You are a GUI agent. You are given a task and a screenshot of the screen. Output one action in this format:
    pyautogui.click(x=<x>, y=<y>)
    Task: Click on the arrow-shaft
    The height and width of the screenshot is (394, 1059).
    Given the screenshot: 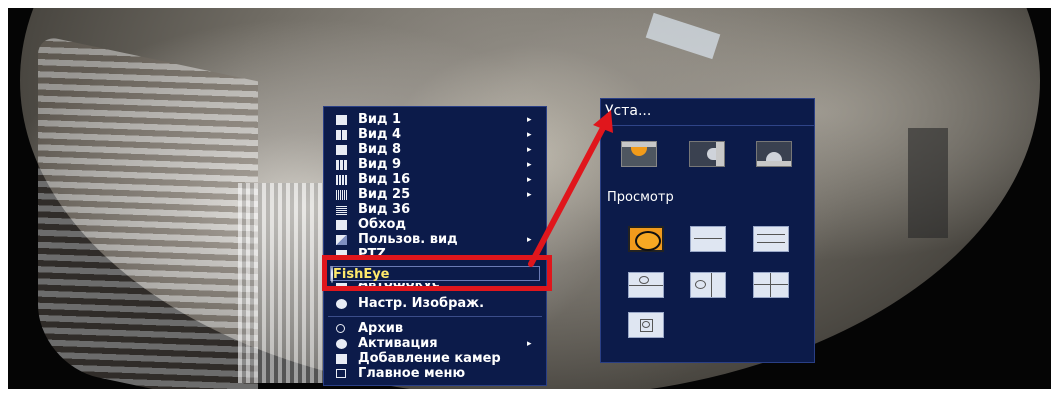 What is the action you would take?
    pyautogui.click(x=567, y=196)
    